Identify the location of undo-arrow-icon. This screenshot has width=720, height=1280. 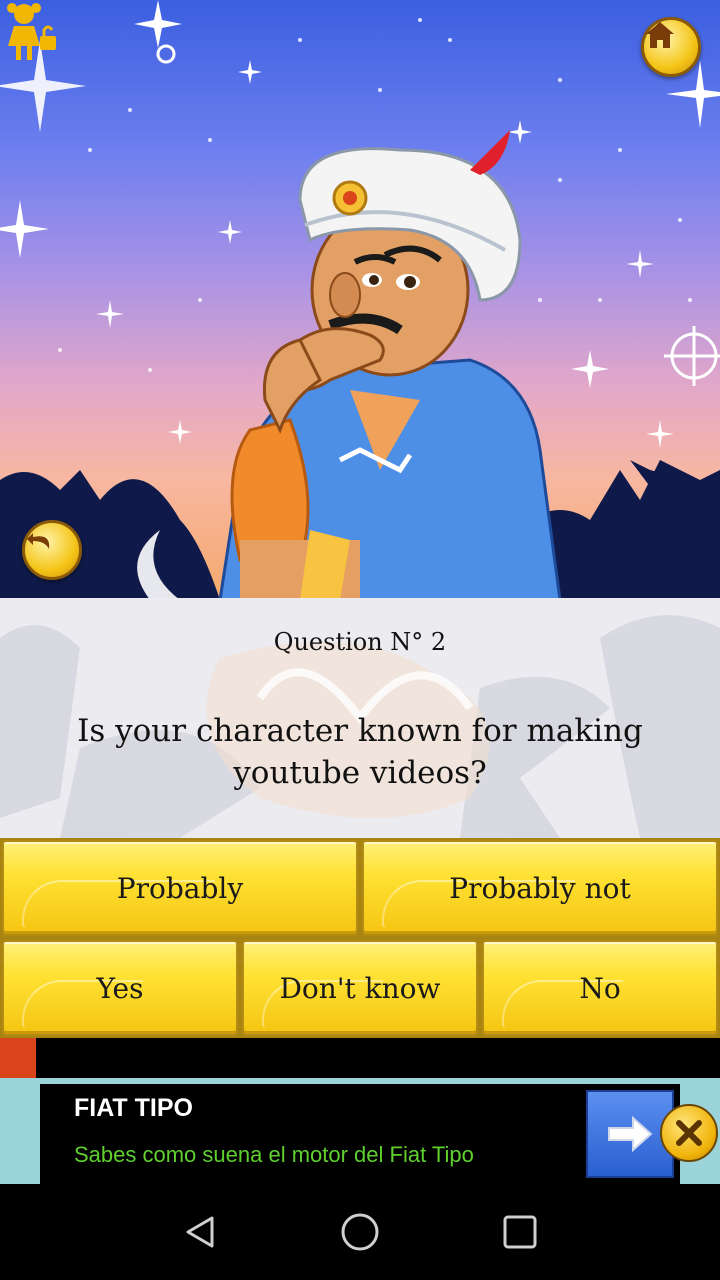
(38, 541).